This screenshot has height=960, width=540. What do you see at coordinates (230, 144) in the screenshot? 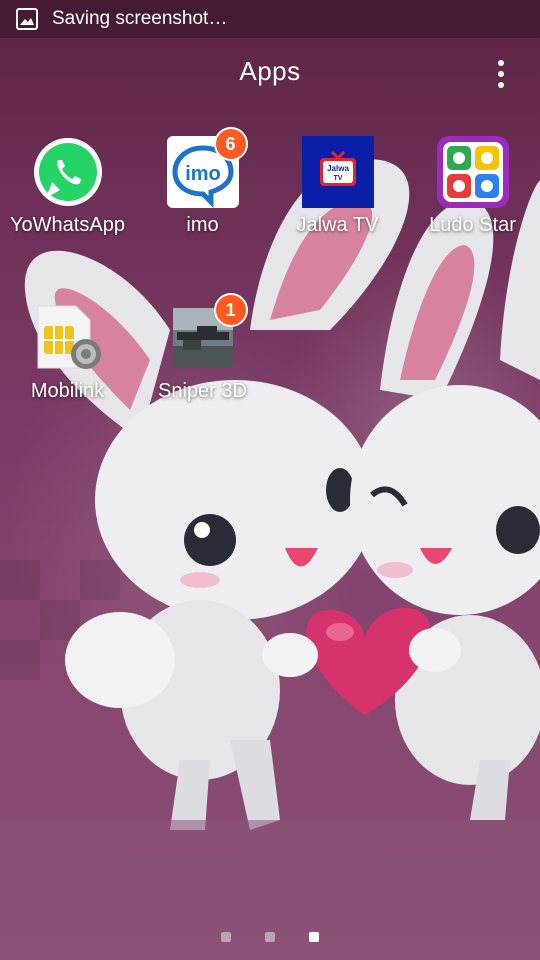
I see `notification-badge: 6` at bounding box center [230, 144].